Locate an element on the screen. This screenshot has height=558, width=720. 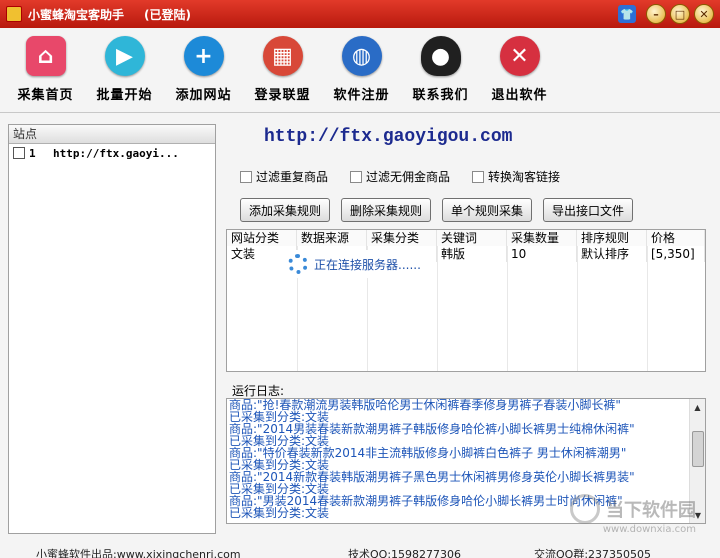
table-cell: [5,350] is located at coordinates (676, 254).